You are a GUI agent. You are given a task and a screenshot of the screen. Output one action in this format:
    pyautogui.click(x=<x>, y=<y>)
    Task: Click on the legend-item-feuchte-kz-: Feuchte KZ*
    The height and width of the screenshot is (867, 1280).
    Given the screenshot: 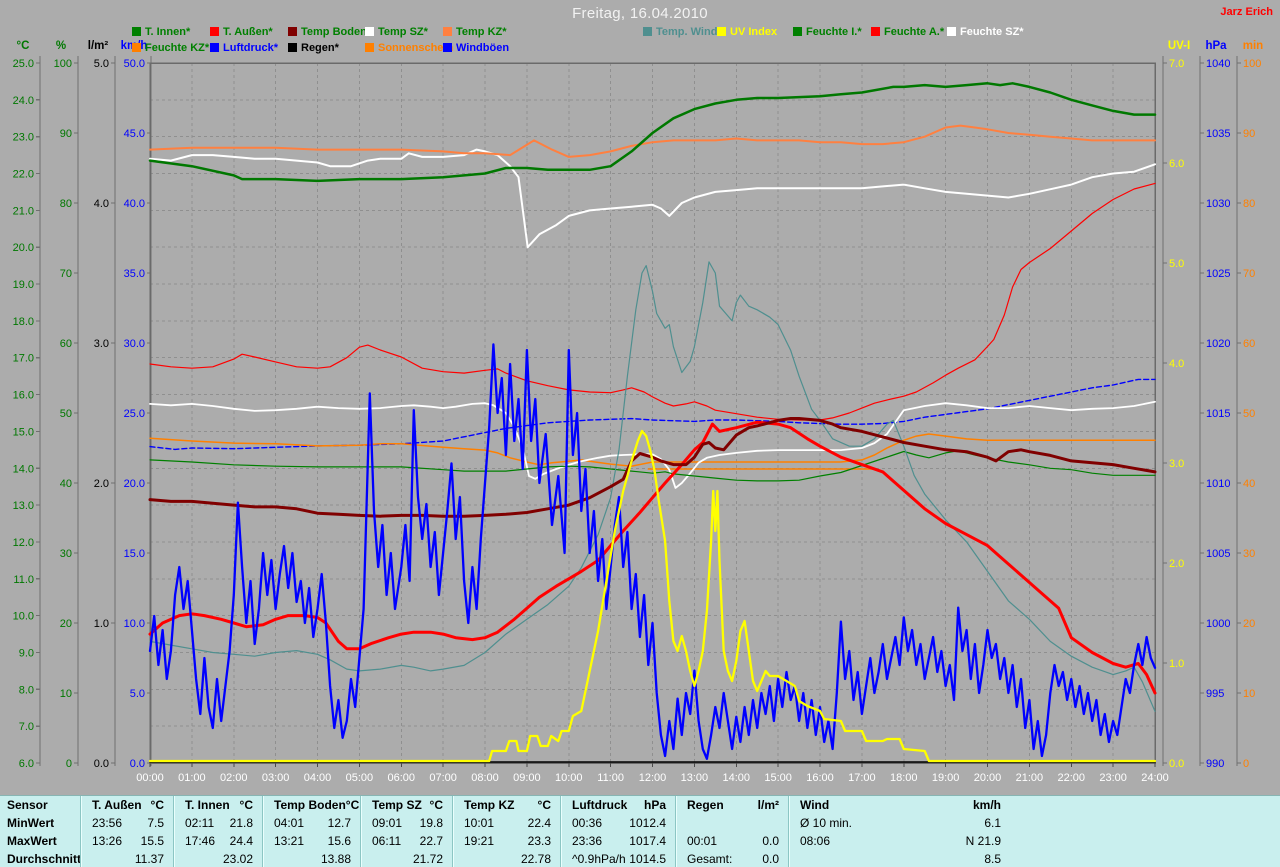 What is the action you would take?
    pyautogui.click(x=170, y=49)
    